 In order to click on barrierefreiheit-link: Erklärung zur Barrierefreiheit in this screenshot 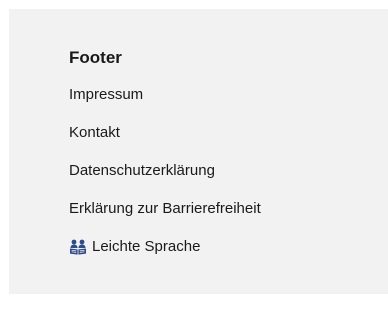, I will do `click(165, 209)`.